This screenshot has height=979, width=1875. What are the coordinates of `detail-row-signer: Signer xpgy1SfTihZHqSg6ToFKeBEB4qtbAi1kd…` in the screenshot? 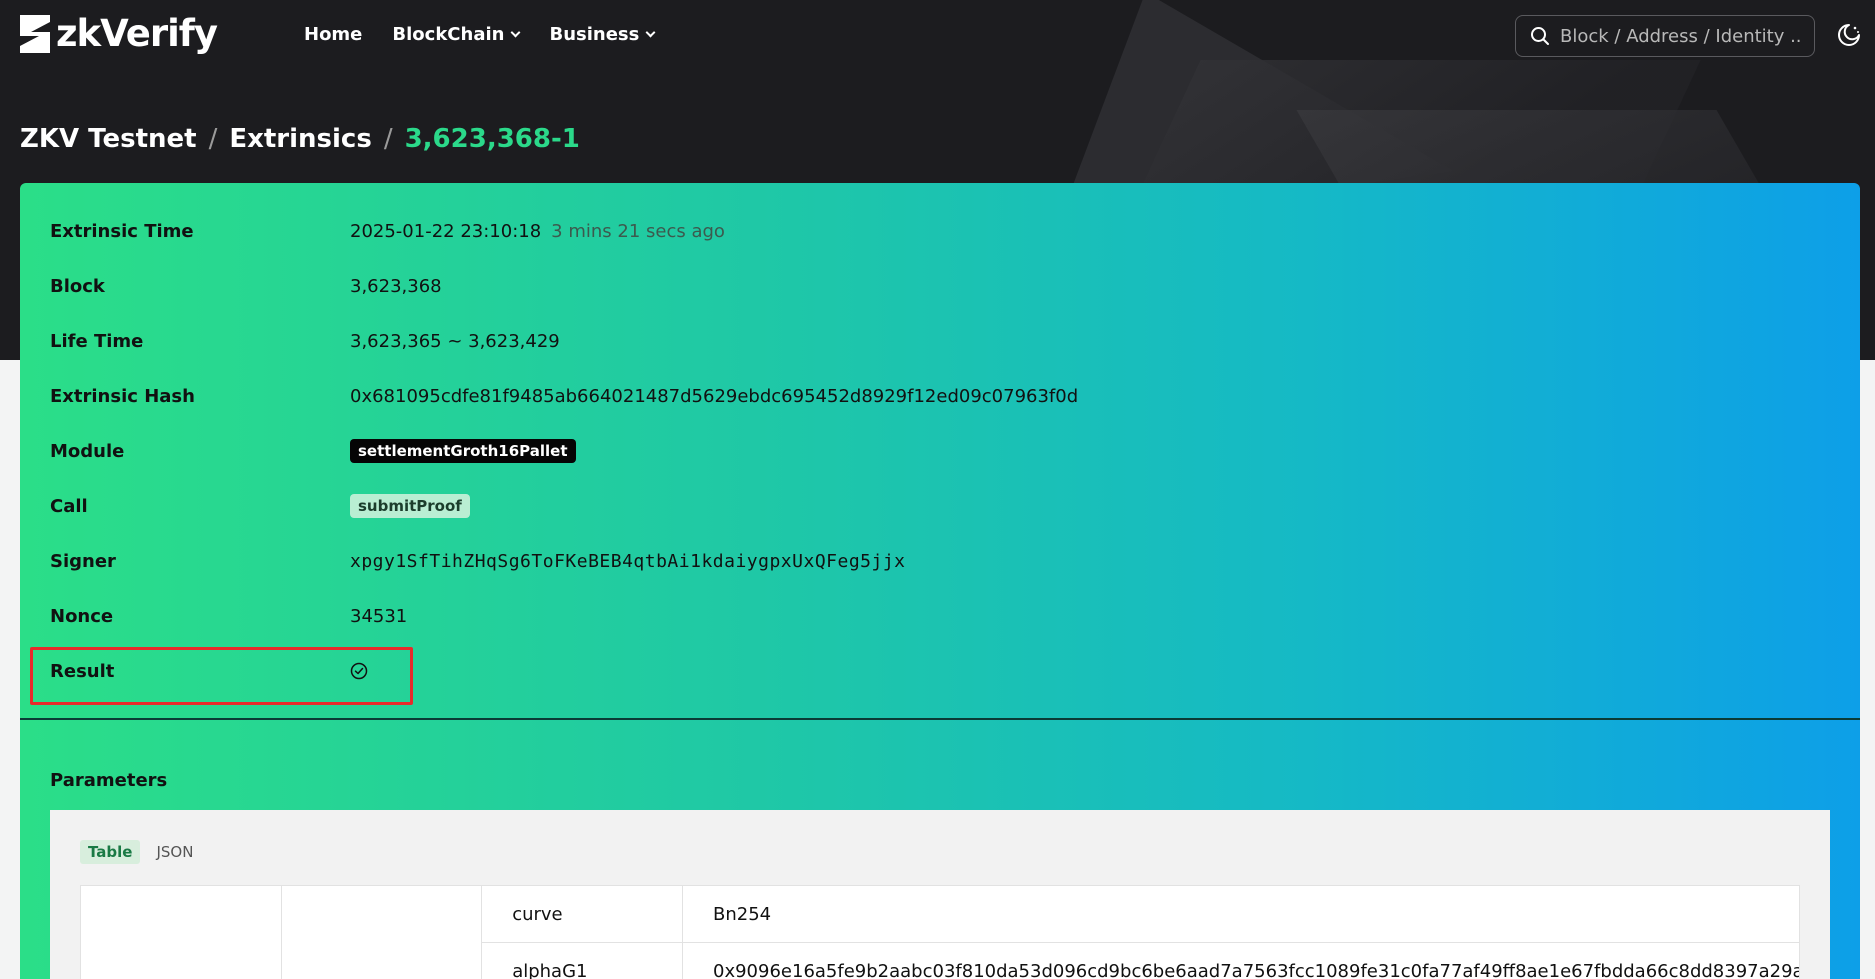 It's located at (478, 561).